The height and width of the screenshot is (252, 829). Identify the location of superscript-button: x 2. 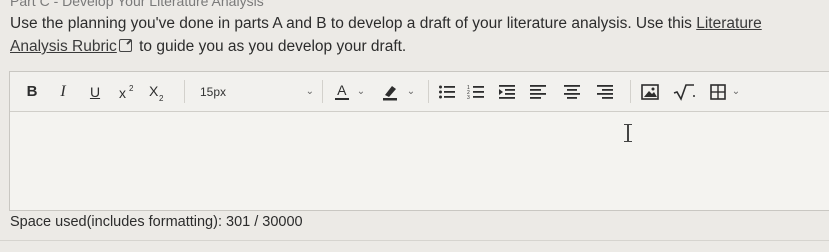
(129, 91).